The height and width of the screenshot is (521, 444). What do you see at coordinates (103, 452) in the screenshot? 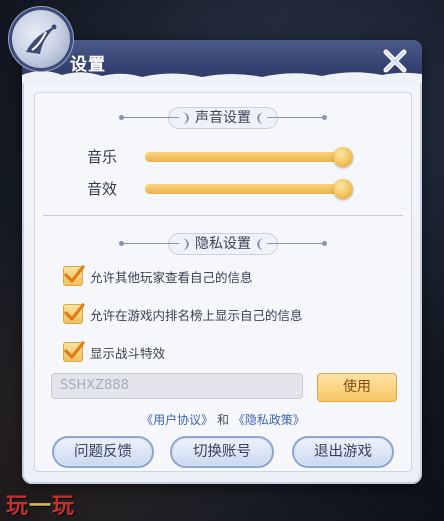
I see `feedback-button: 问题反馈` at bounding box center [103, 452].